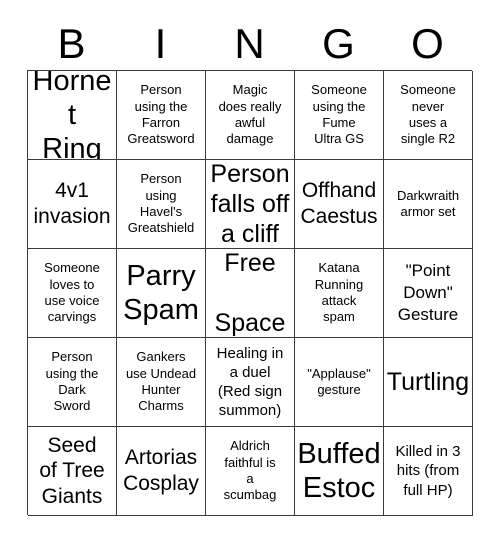 This screenshot has width=500, height=544. I want to click on bingo-cell-text: Seed of Tree Giants, so click(72, 470).